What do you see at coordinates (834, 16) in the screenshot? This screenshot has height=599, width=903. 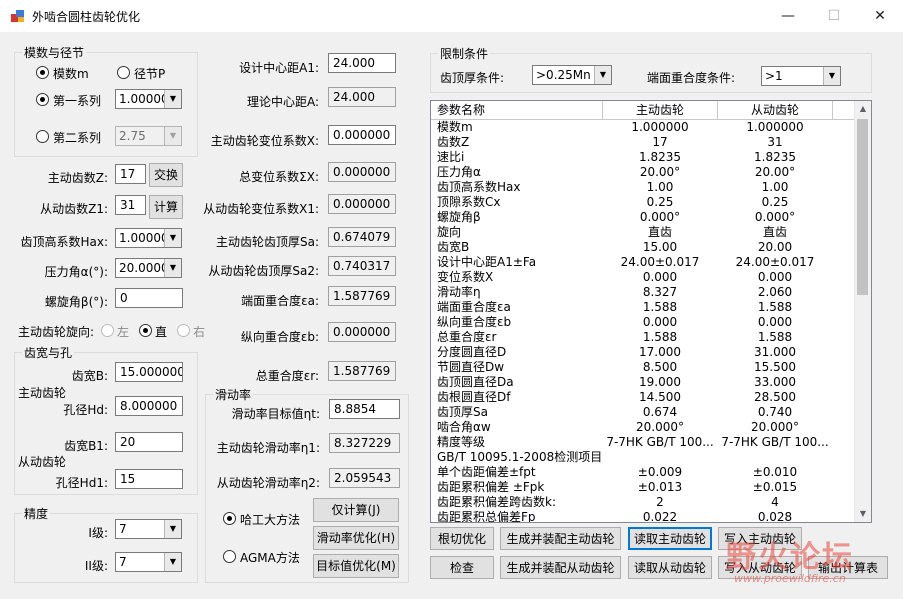 I see `maximize-button: ☐` at bounding box center [834, 16].